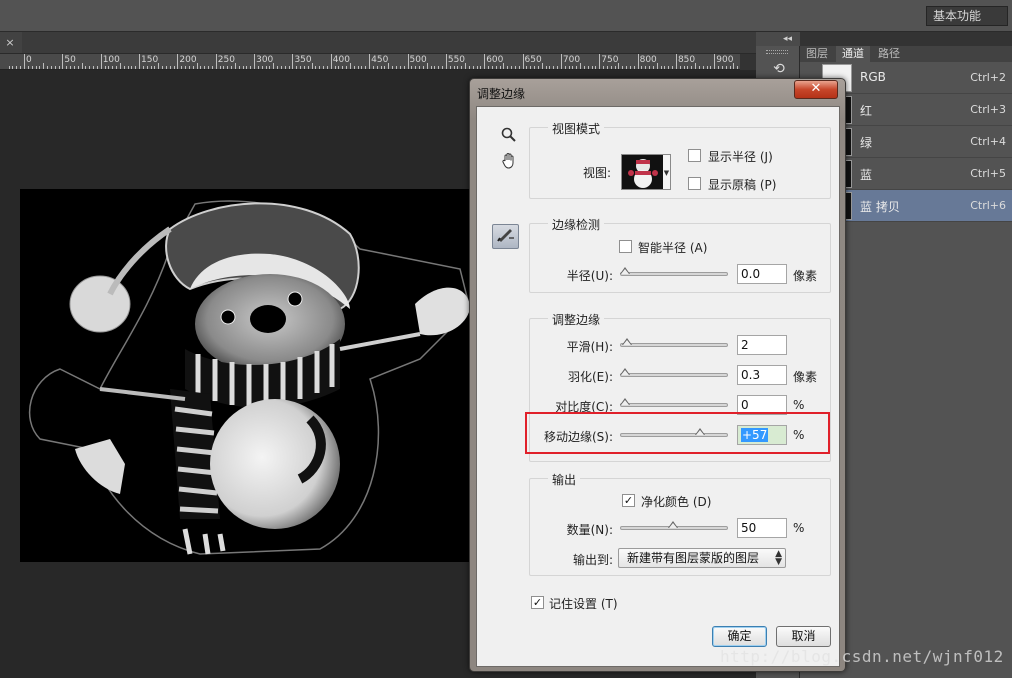 The width and height of the screenshot is (1012, 678). Describe the element at coordinates (777, 52) in the screenshot. I see `panel-grip` at that location.